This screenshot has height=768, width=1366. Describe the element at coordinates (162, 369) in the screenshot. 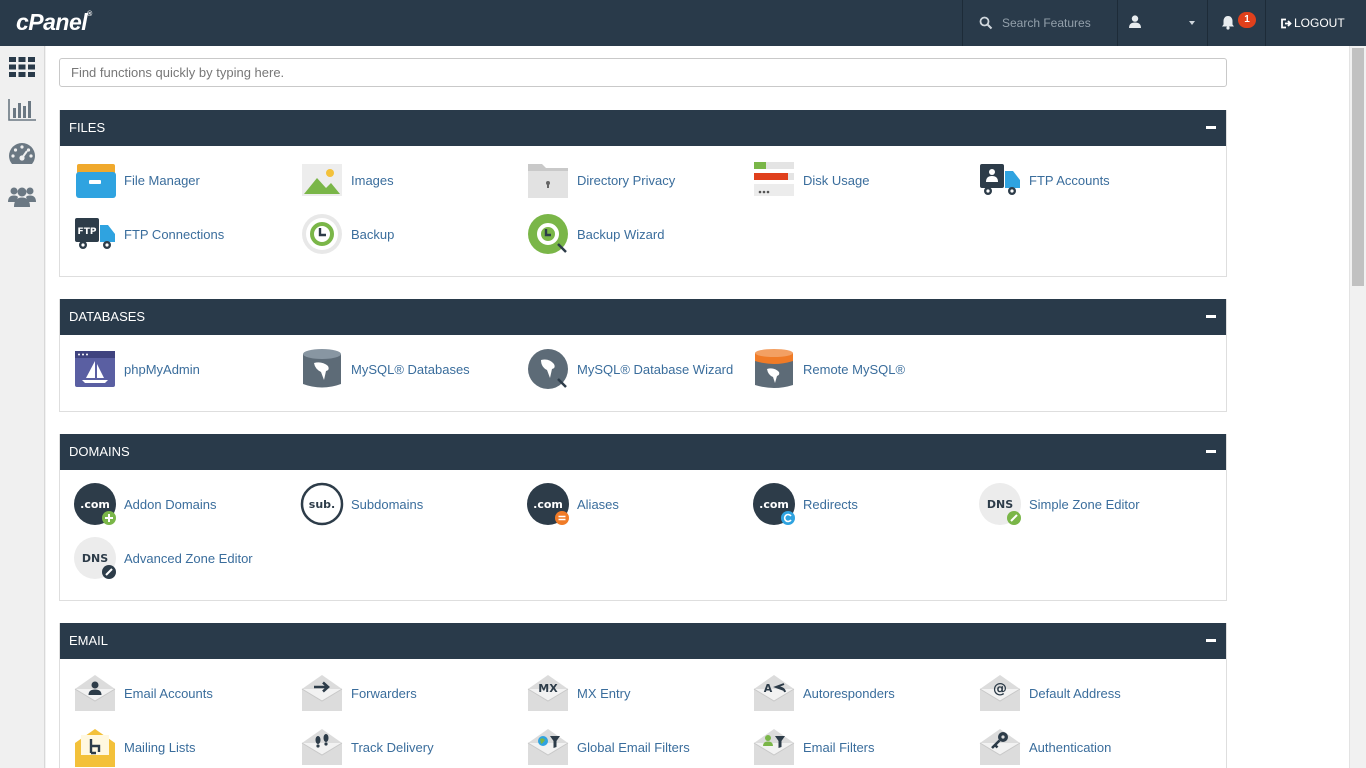

I see `item-label: phpMyAdmin` at that location.